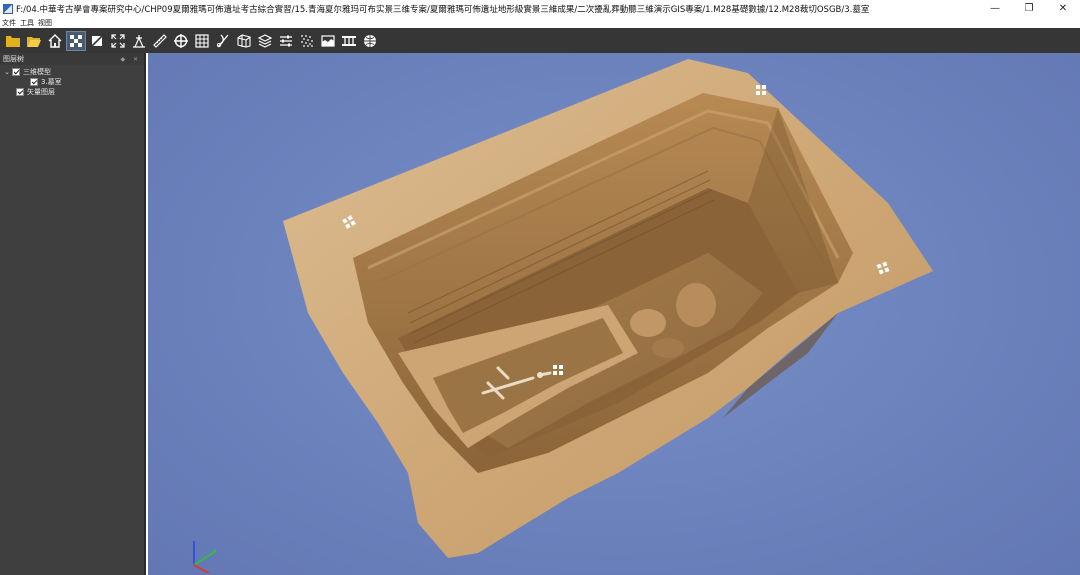  I want to click on app-icon, so click(8, 8).